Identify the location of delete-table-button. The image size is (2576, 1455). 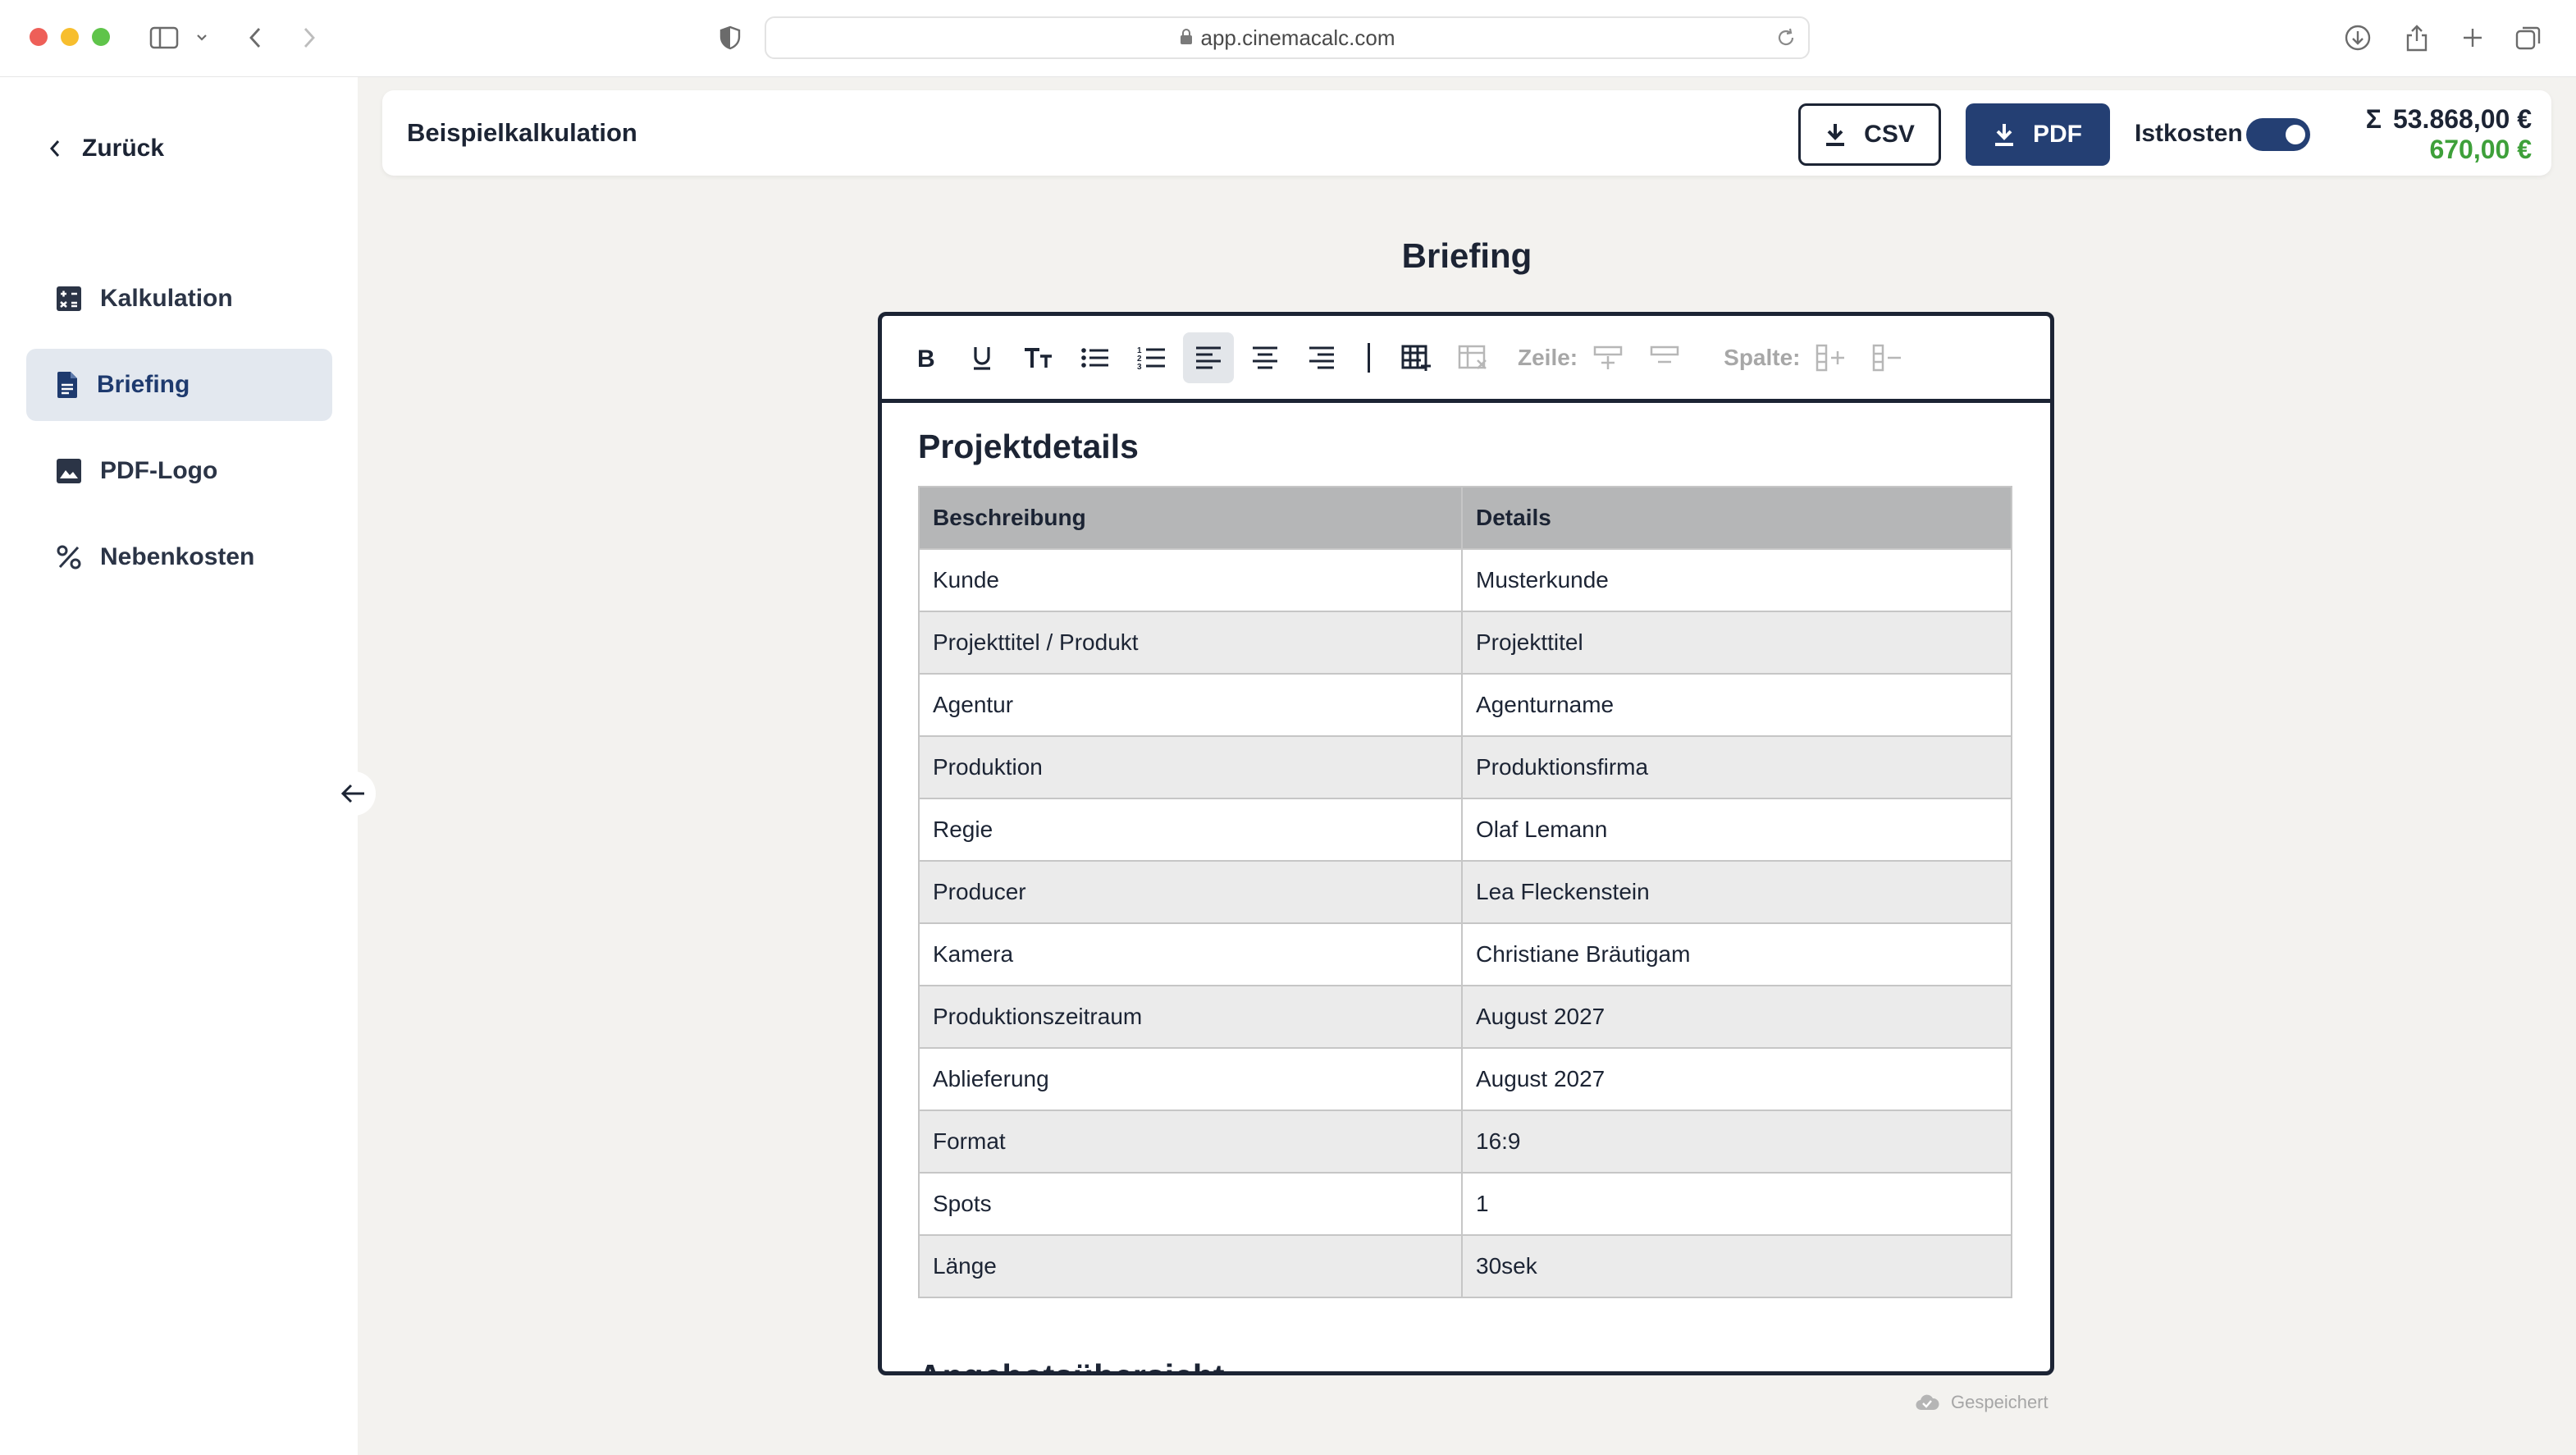
(1474, 357).